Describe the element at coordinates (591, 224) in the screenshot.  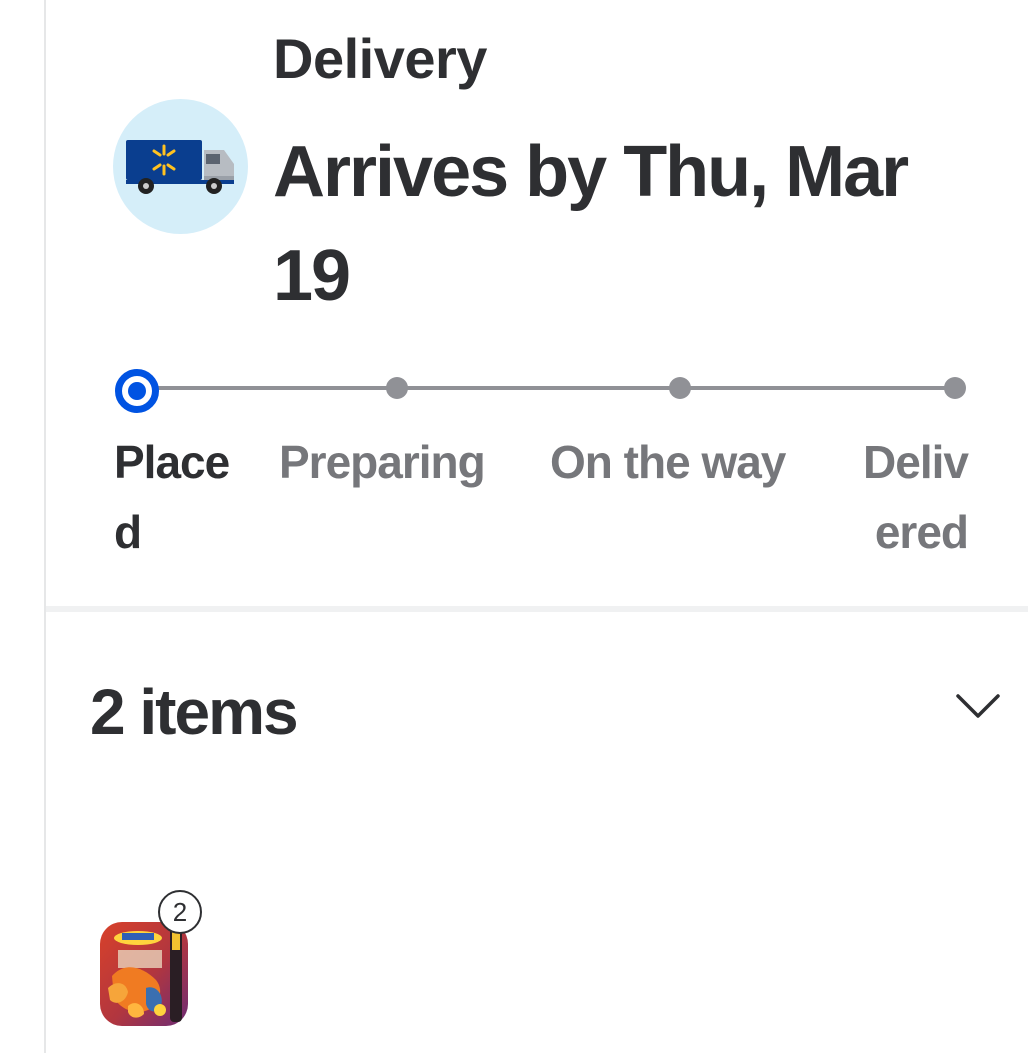
I see `arrival-date: Arrives by Thu, Mar 19` at that location.